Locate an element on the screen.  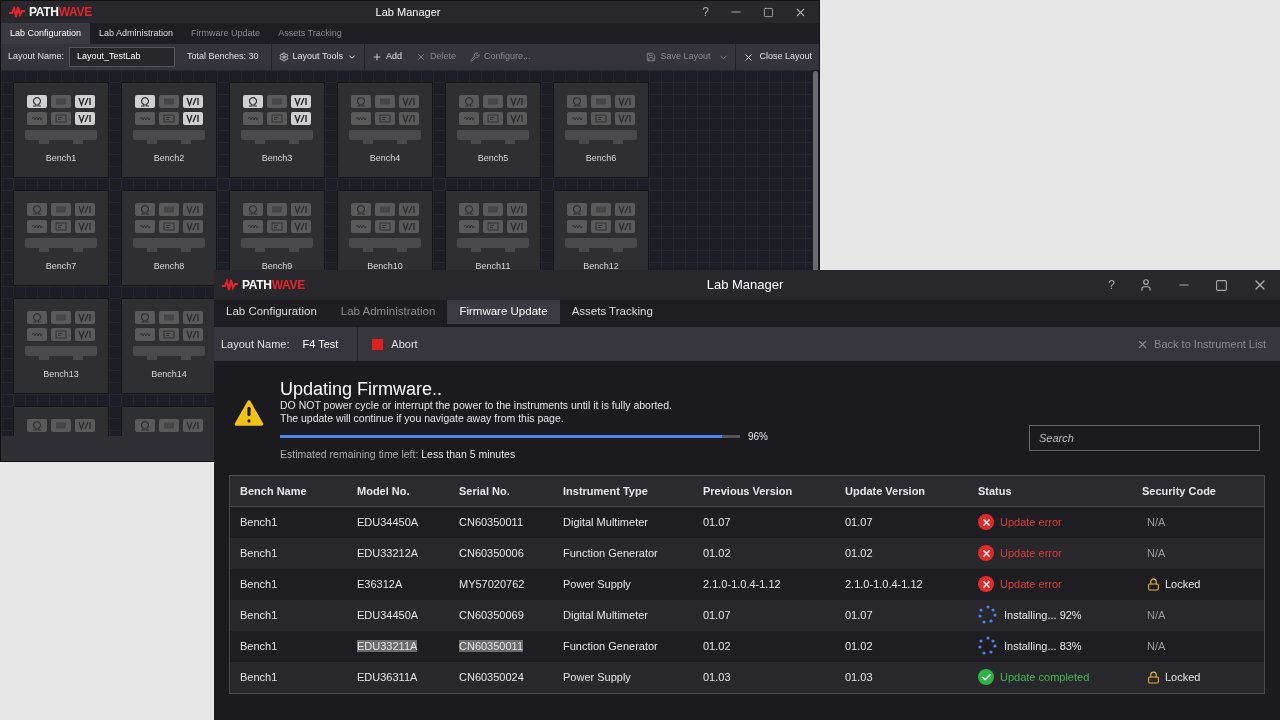
logo-wordmark: PATHWAVE is located at coordinates (60, 12).